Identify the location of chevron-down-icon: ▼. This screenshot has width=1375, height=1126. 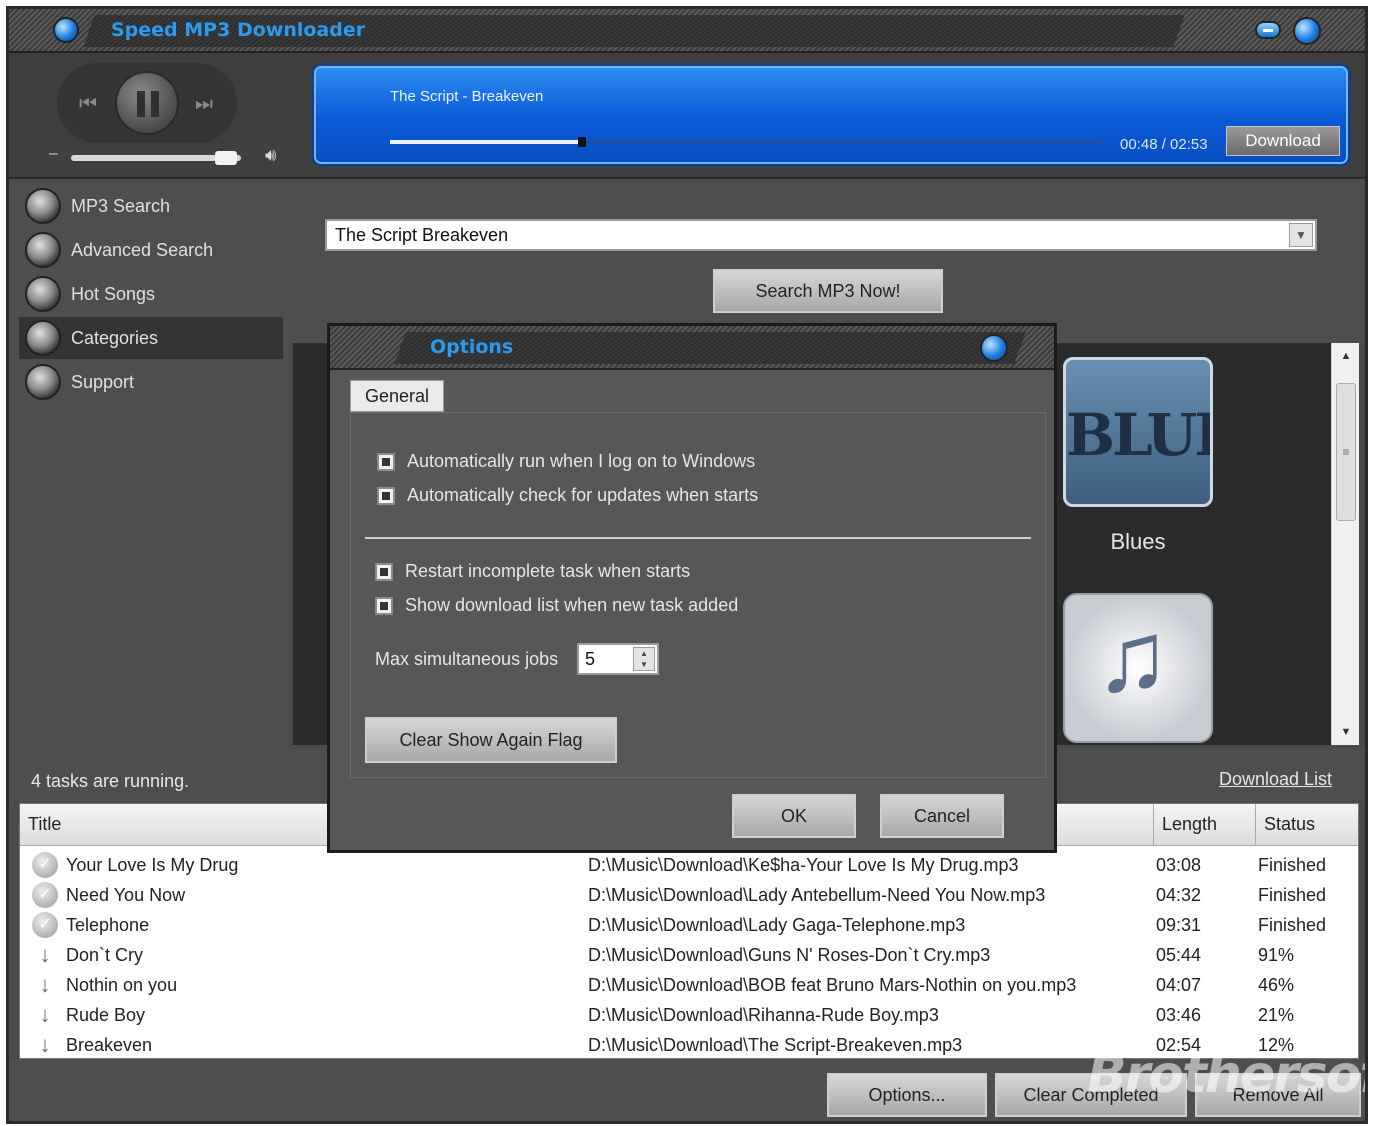
(1301, 235).